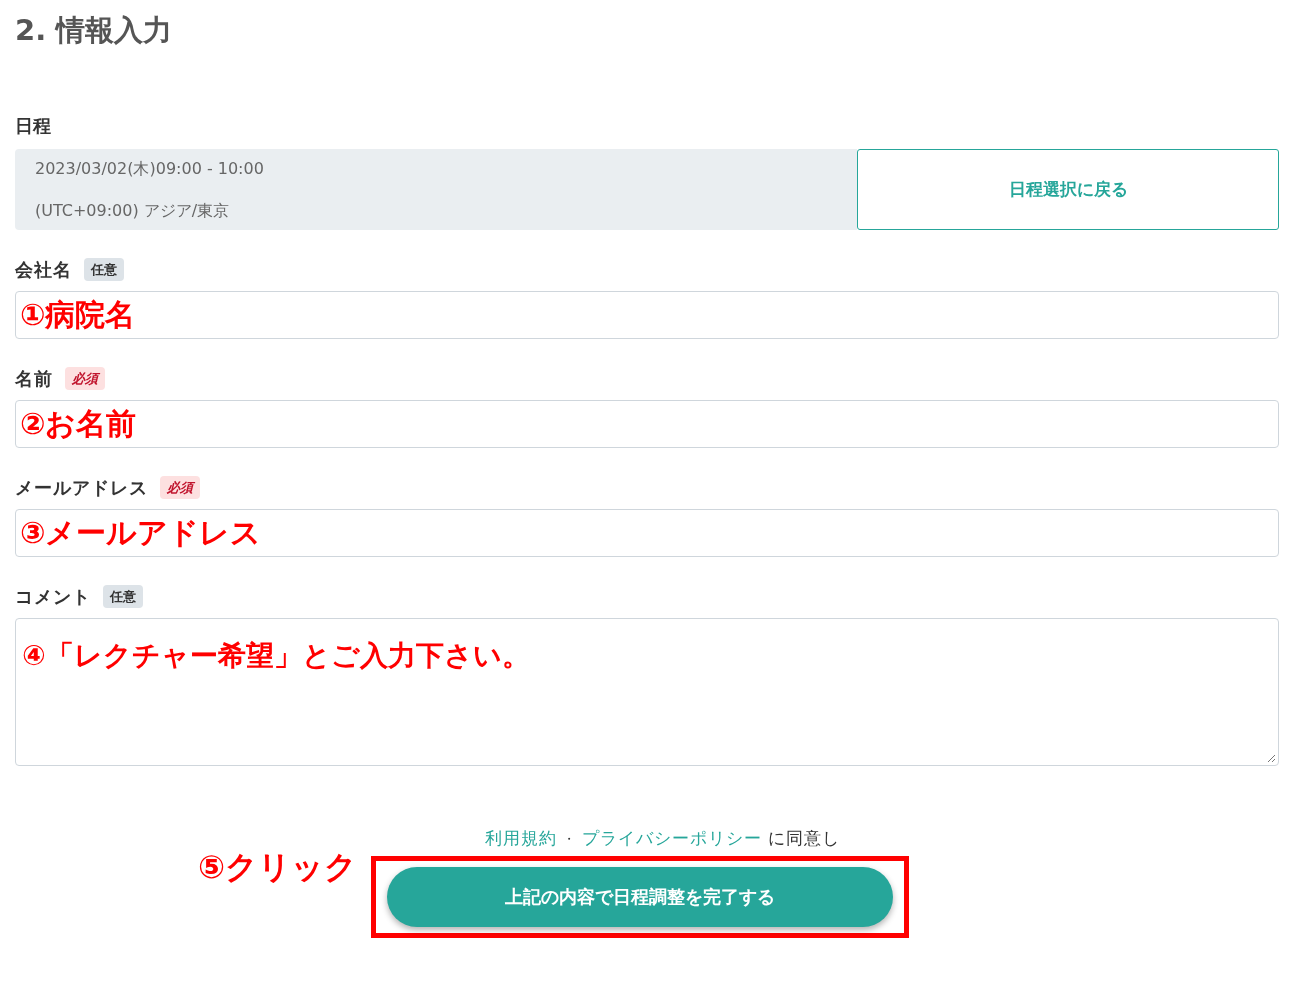 The width and height of the screenshot is (1294, 981). Describe the element at coordinates (34, 379) in the screenshot. I see `field-label: 名前` at that location.